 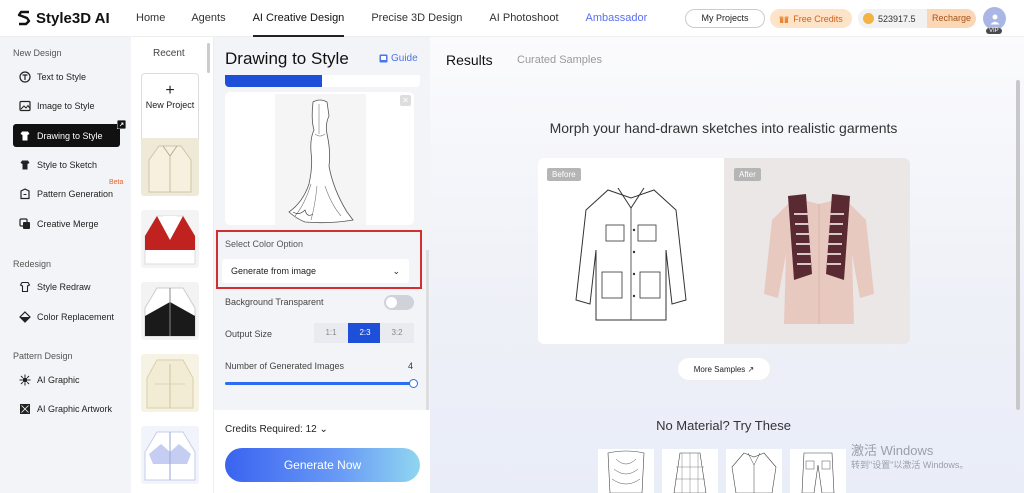 I want to click on no-material-title: No Material? Try These, so click(x=723, y=425).